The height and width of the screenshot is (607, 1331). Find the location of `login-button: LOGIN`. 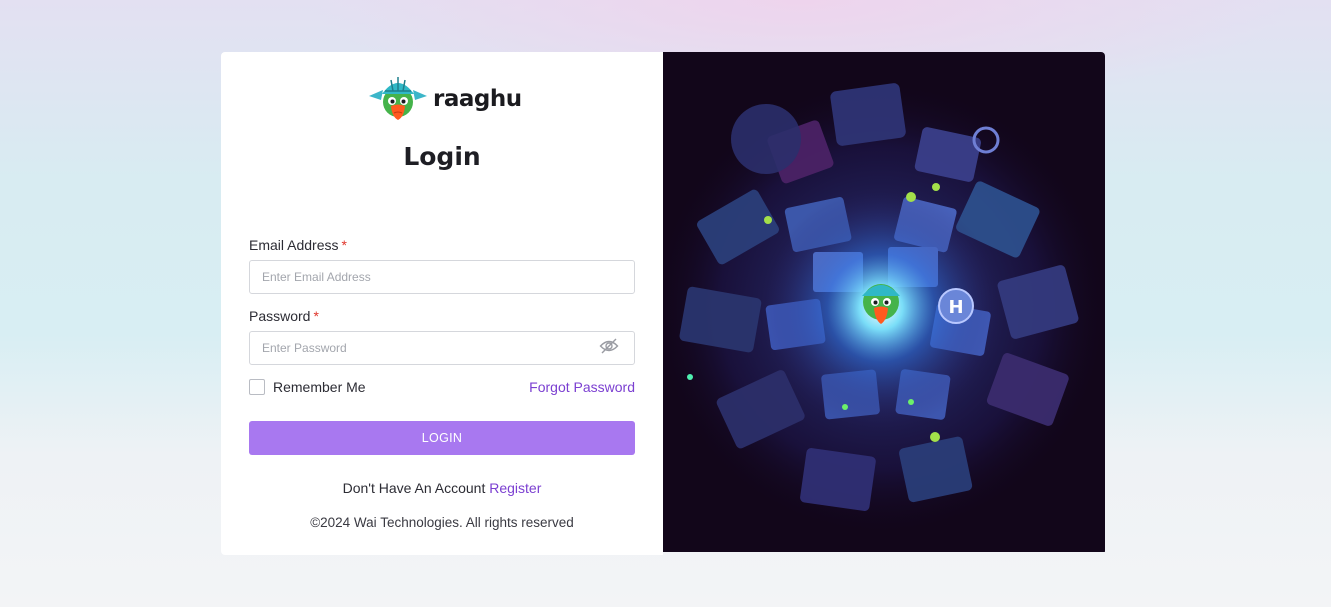

login-button: LOGIN is located at coordinates (442, 438).